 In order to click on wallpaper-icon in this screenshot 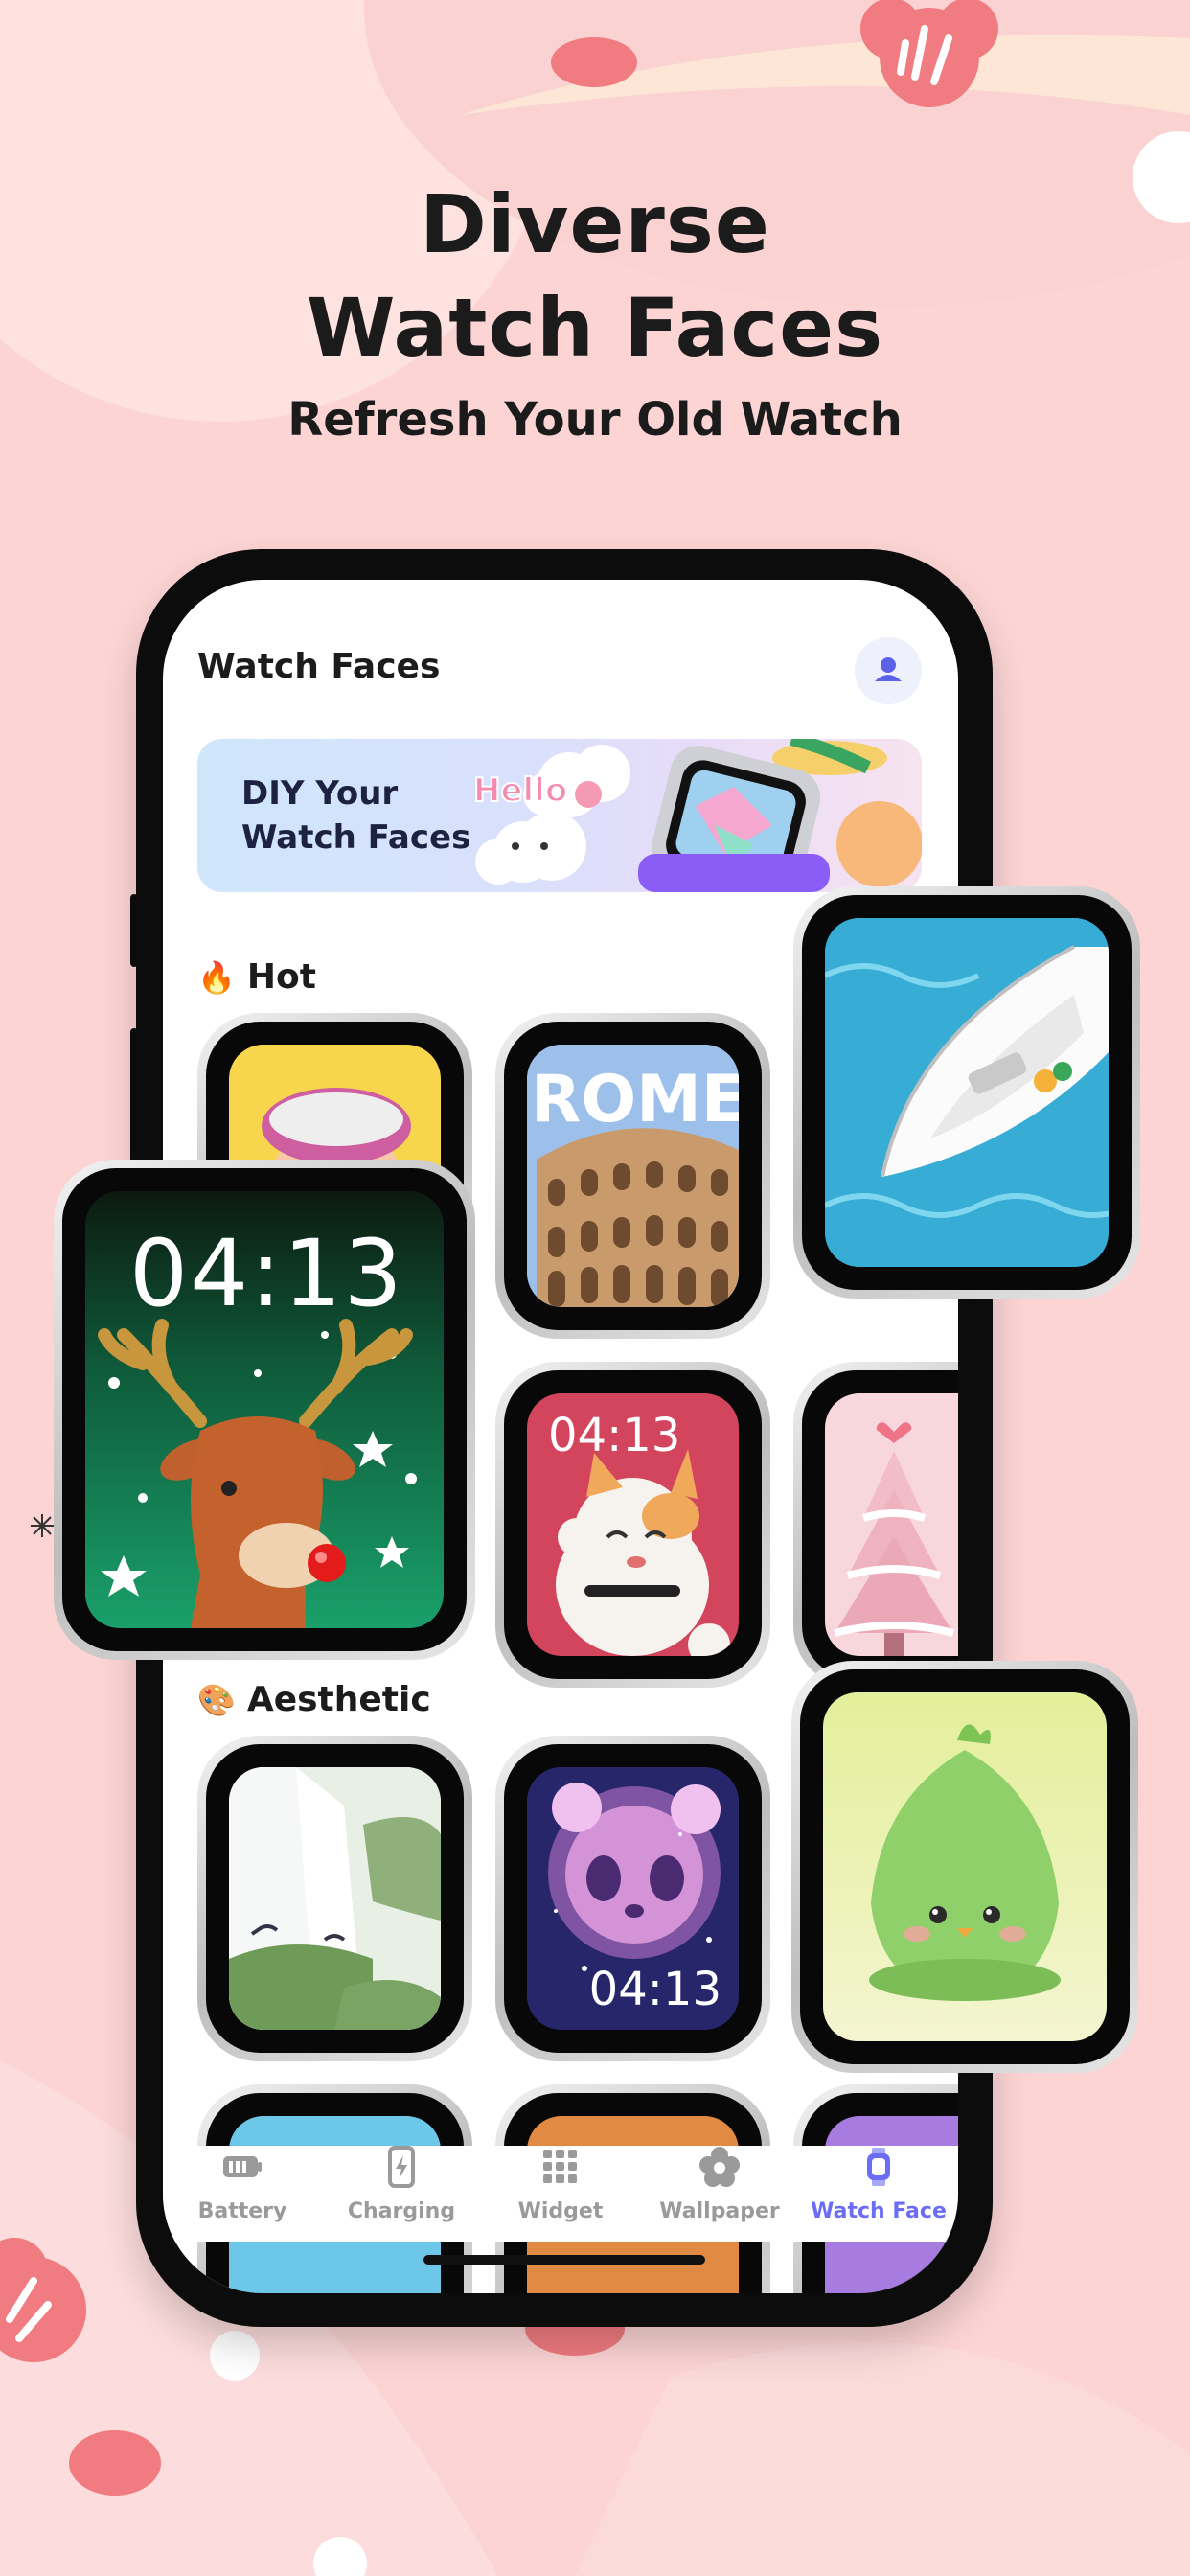, I will do `click(719, 2167)`.